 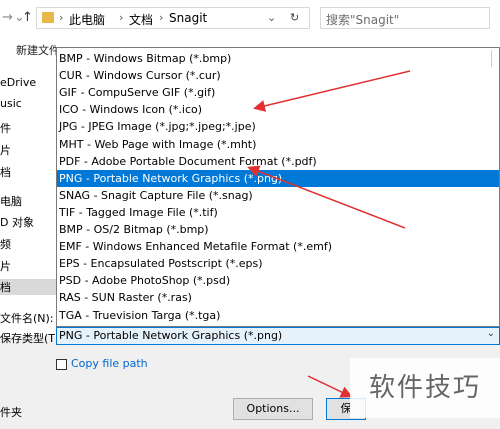 What do you see at coordinates (27, 318) in the screenshot?
I see `filename-label: 文件名(N):` at bounding box center [27, 318].